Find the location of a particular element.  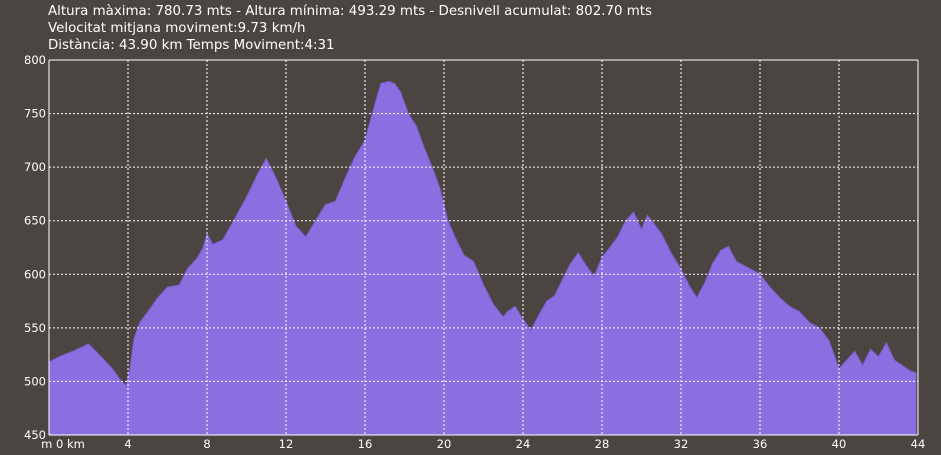

y-tick-label: 550 is located at coordinates (35, 328).